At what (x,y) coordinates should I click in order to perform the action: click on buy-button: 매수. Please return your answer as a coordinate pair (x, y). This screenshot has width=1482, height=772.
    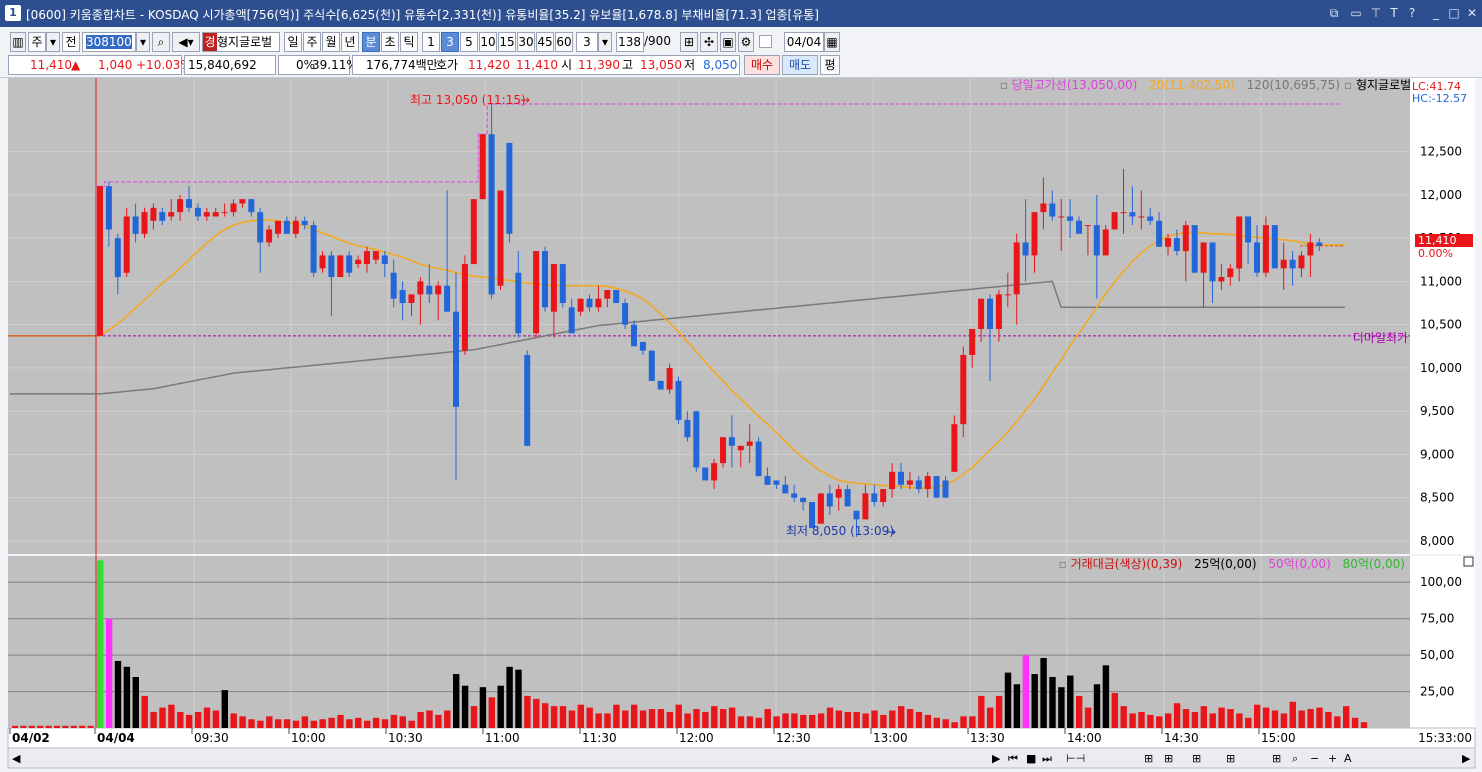
    Looking at the image, I should click on (762, 65).